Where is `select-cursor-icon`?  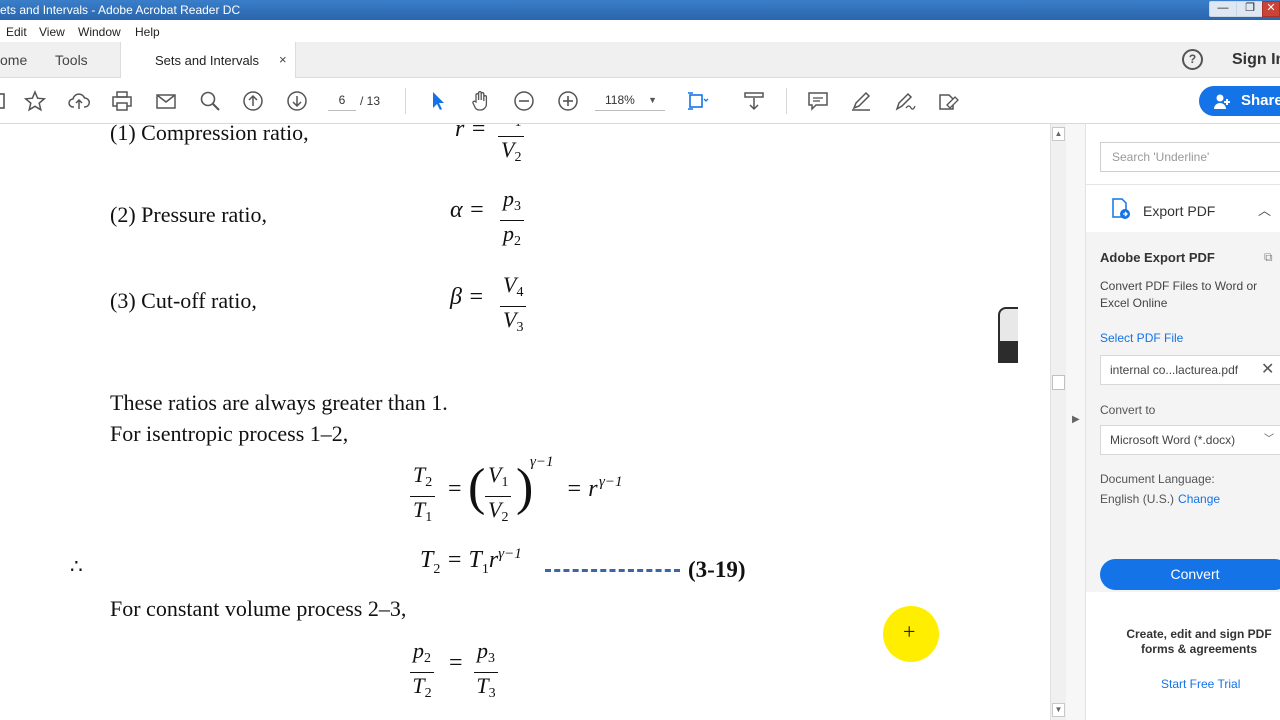 select-cursor-icon is located at coordinates (438, 101).